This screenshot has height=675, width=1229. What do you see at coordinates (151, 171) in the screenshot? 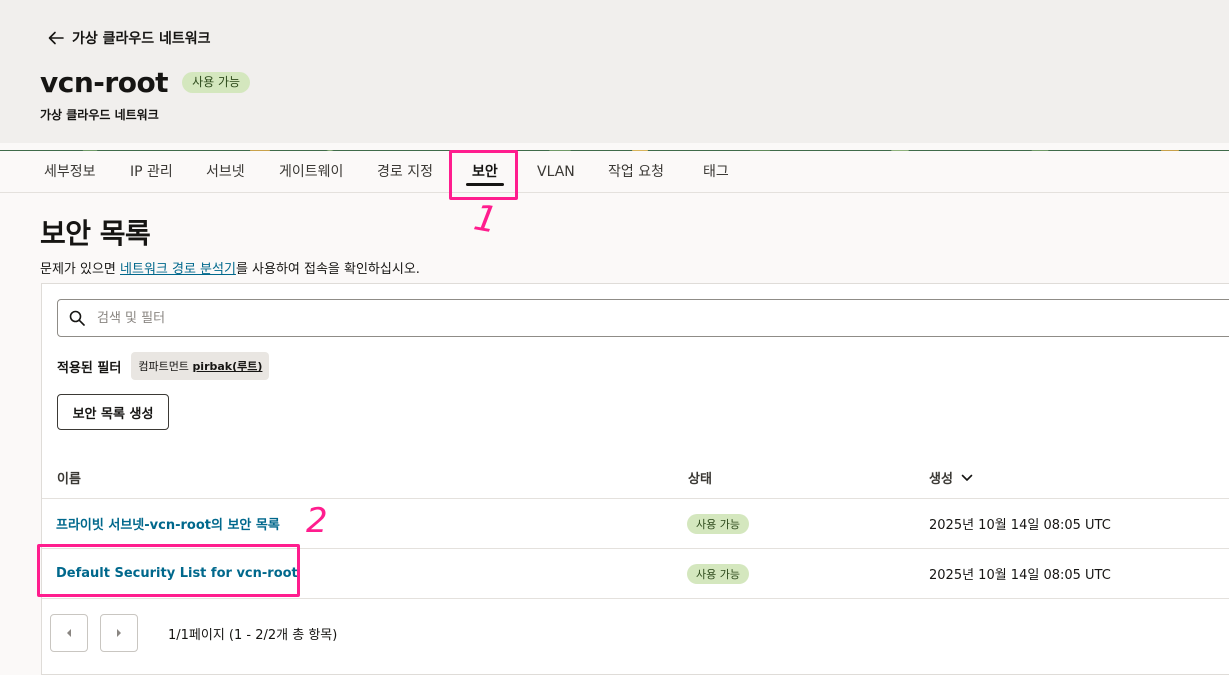
I see `tab-ip-management: IP 관리` at bounding box center [151, 171].